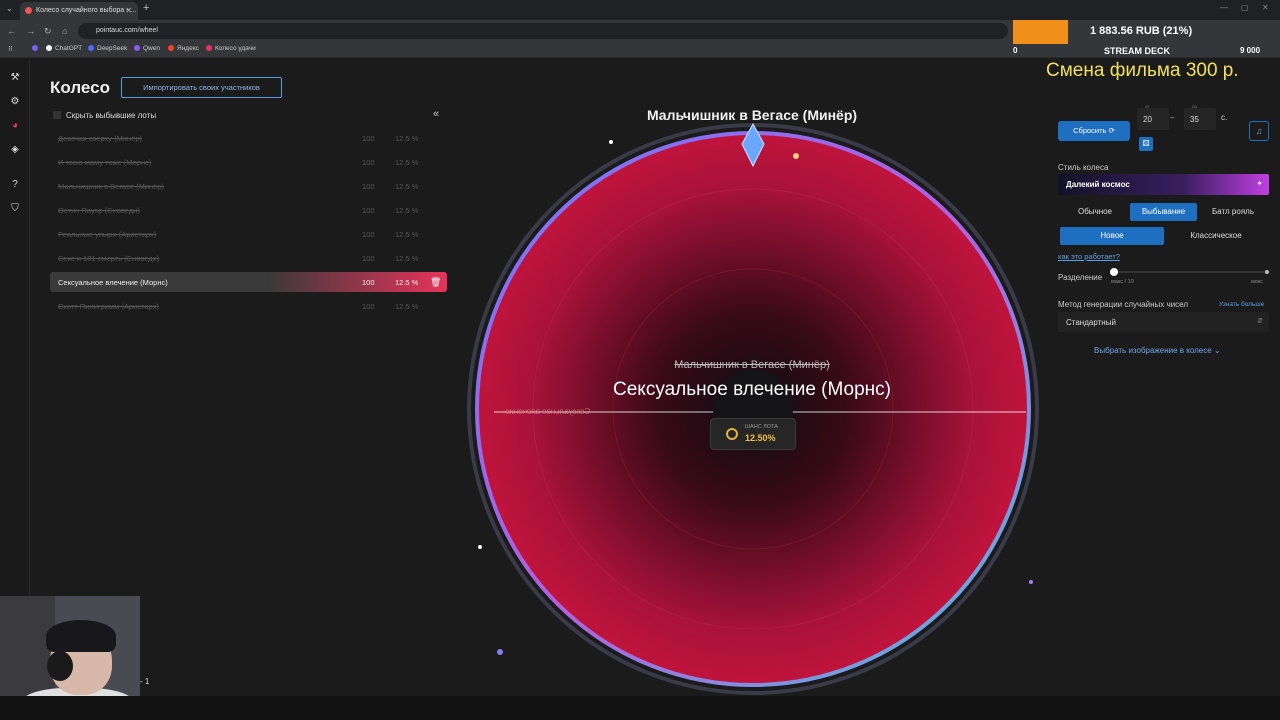 The image size is (1280, 720). Describe the element at coordinates (1153, 350) in the screenshot. I see `choose-wheel-image-label: Выбрать изображение в колесе` at that location.